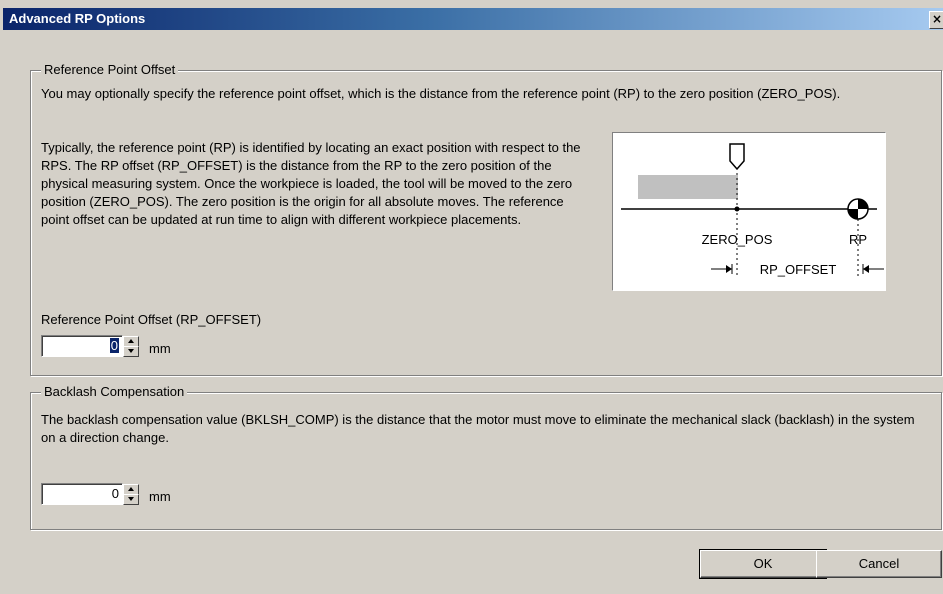  I want to click on rp-offset-diagram: ZERO_POS RP RP_OFFSET, so click(749, 211).